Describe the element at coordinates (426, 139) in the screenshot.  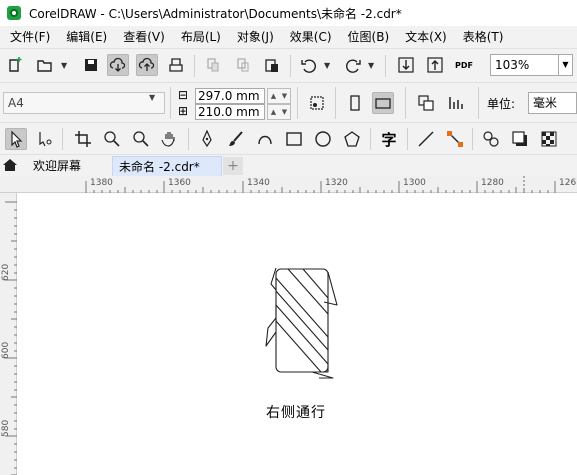
I see `dimension-tool-icon` at that location.